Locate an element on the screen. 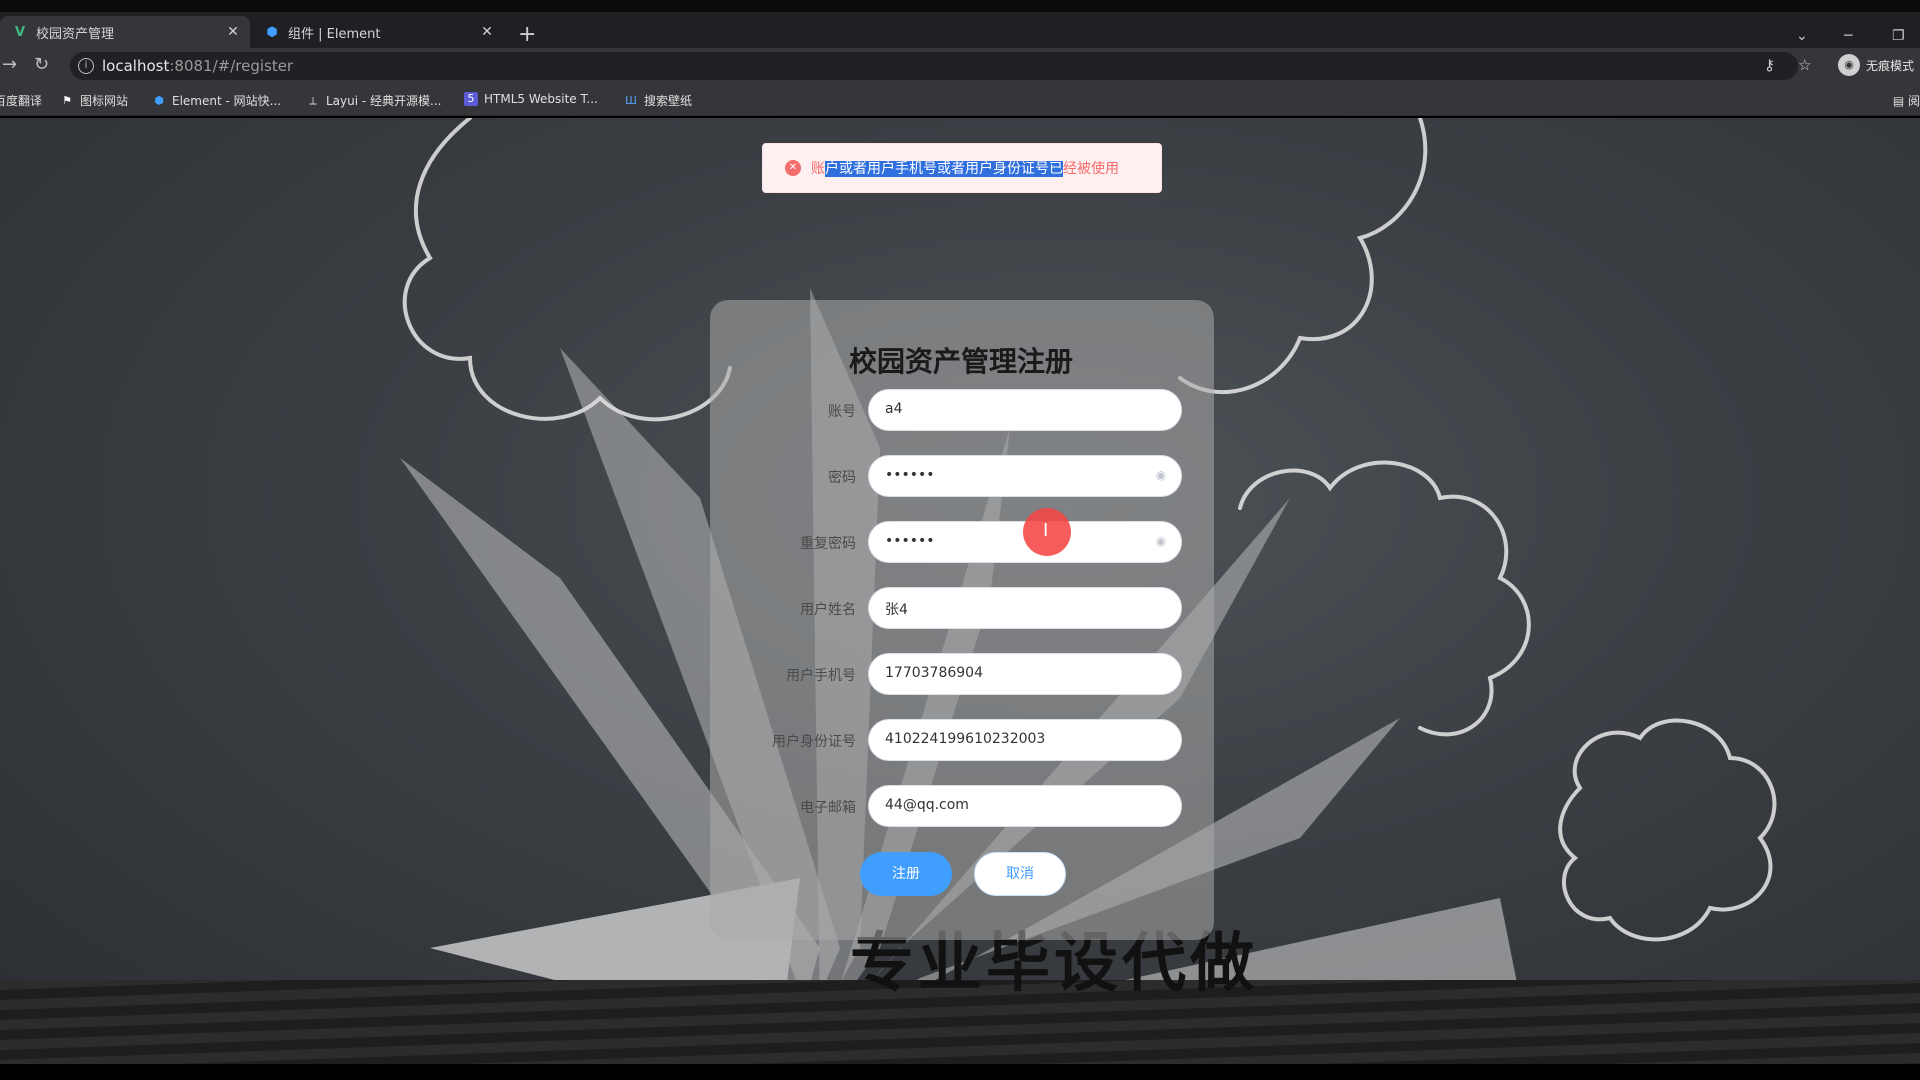  tab-title: 校园资产管理 is located at coordinates (75, 34).